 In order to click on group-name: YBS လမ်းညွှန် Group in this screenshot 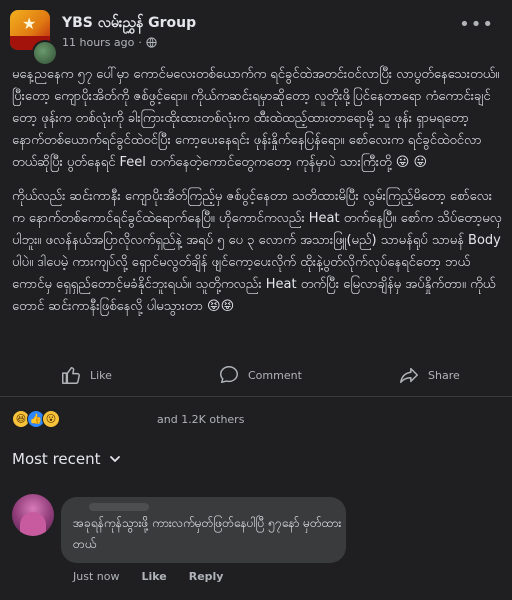, I will do `click(129, 23)`.